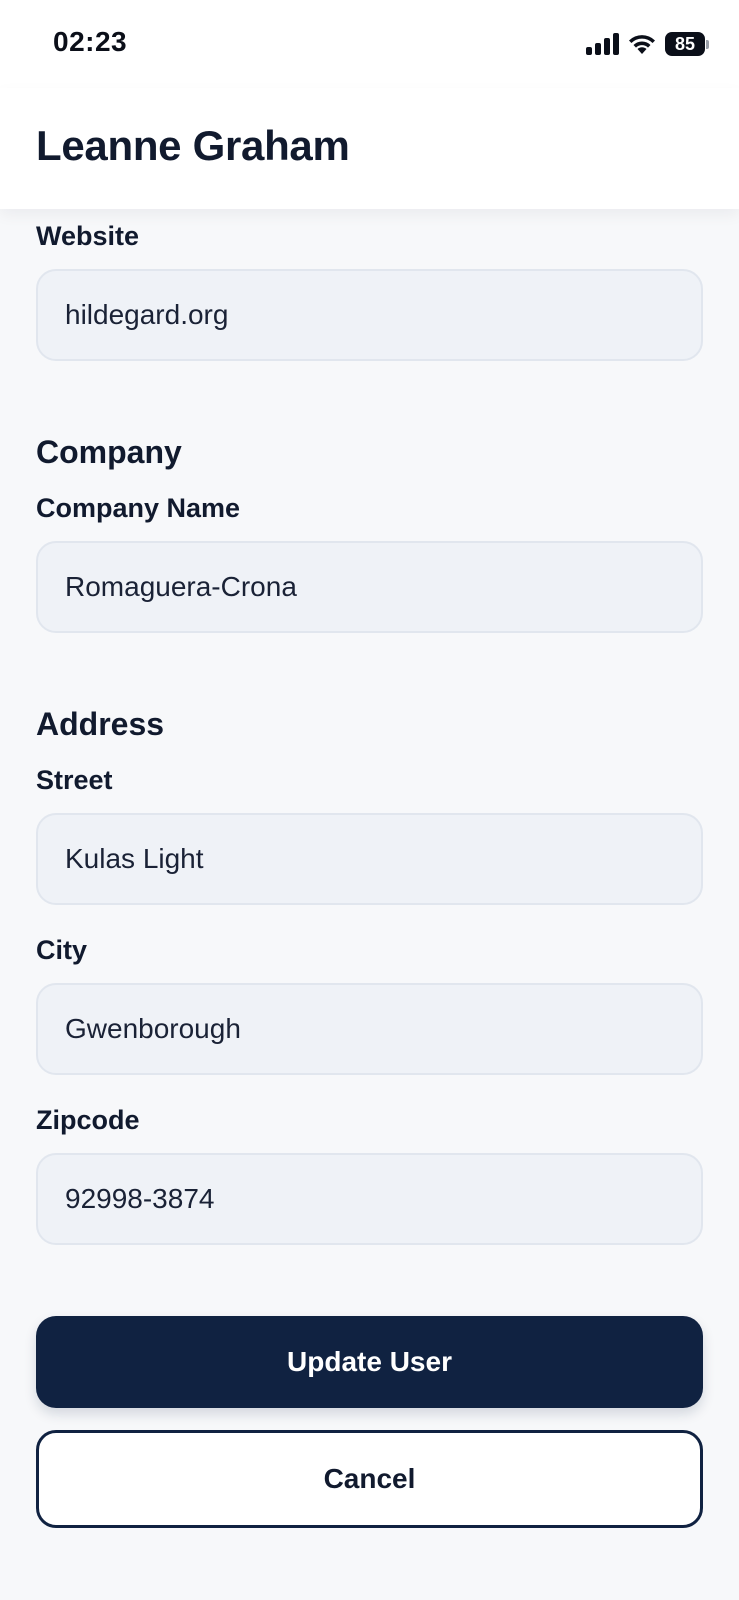  What do you see at coordinates (642, 44) in the screenshot?
I see `wifi-icon` at bounding box center [642, 44].